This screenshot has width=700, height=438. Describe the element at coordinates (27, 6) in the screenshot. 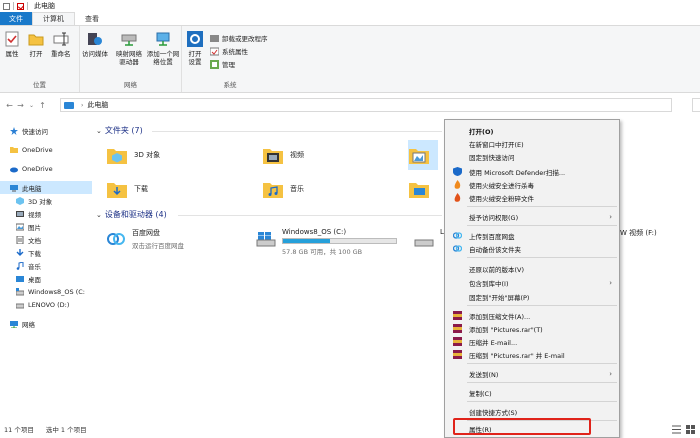

I see `toolbar-divider` at that location.